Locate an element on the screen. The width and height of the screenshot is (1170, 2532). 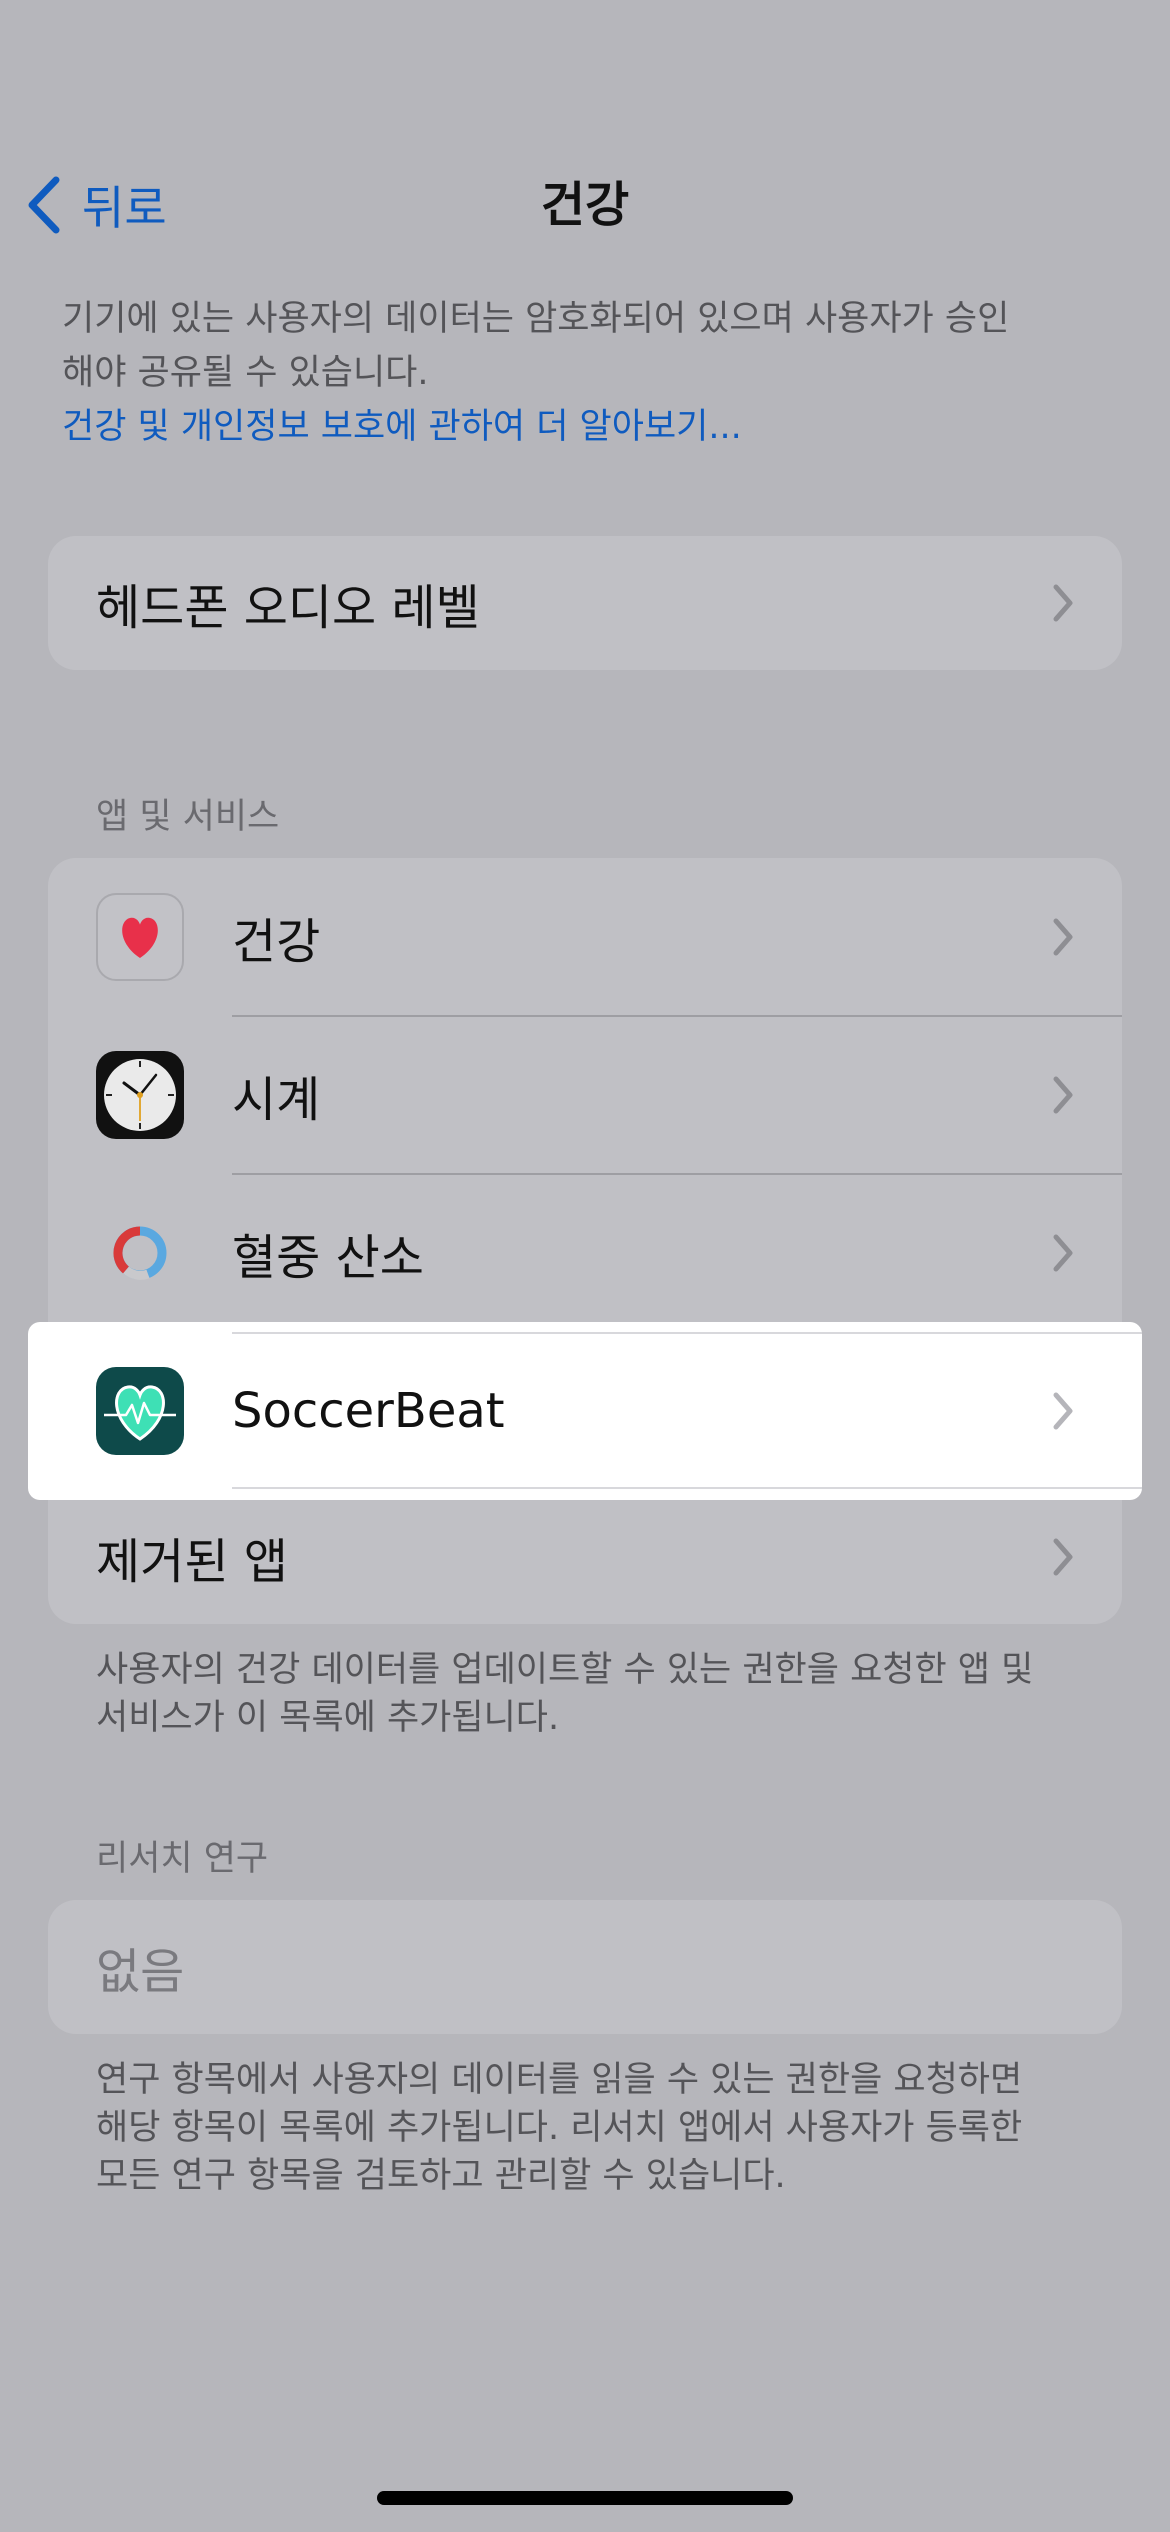
headphone-audio-label: 헤드폰 오디오 레벨 is located at coordinates (288, 608).